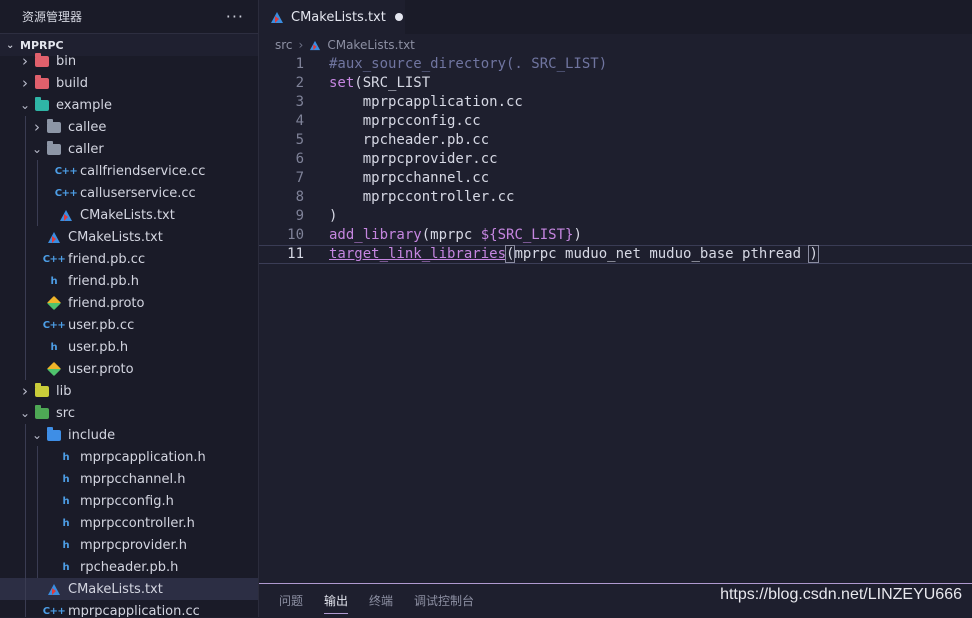 This screenshot has height=618, width=972. What do you see at coordinates (129, 83) in the screenshot?
I see `tree-item-build: › build` at bounding box center [129, 83].